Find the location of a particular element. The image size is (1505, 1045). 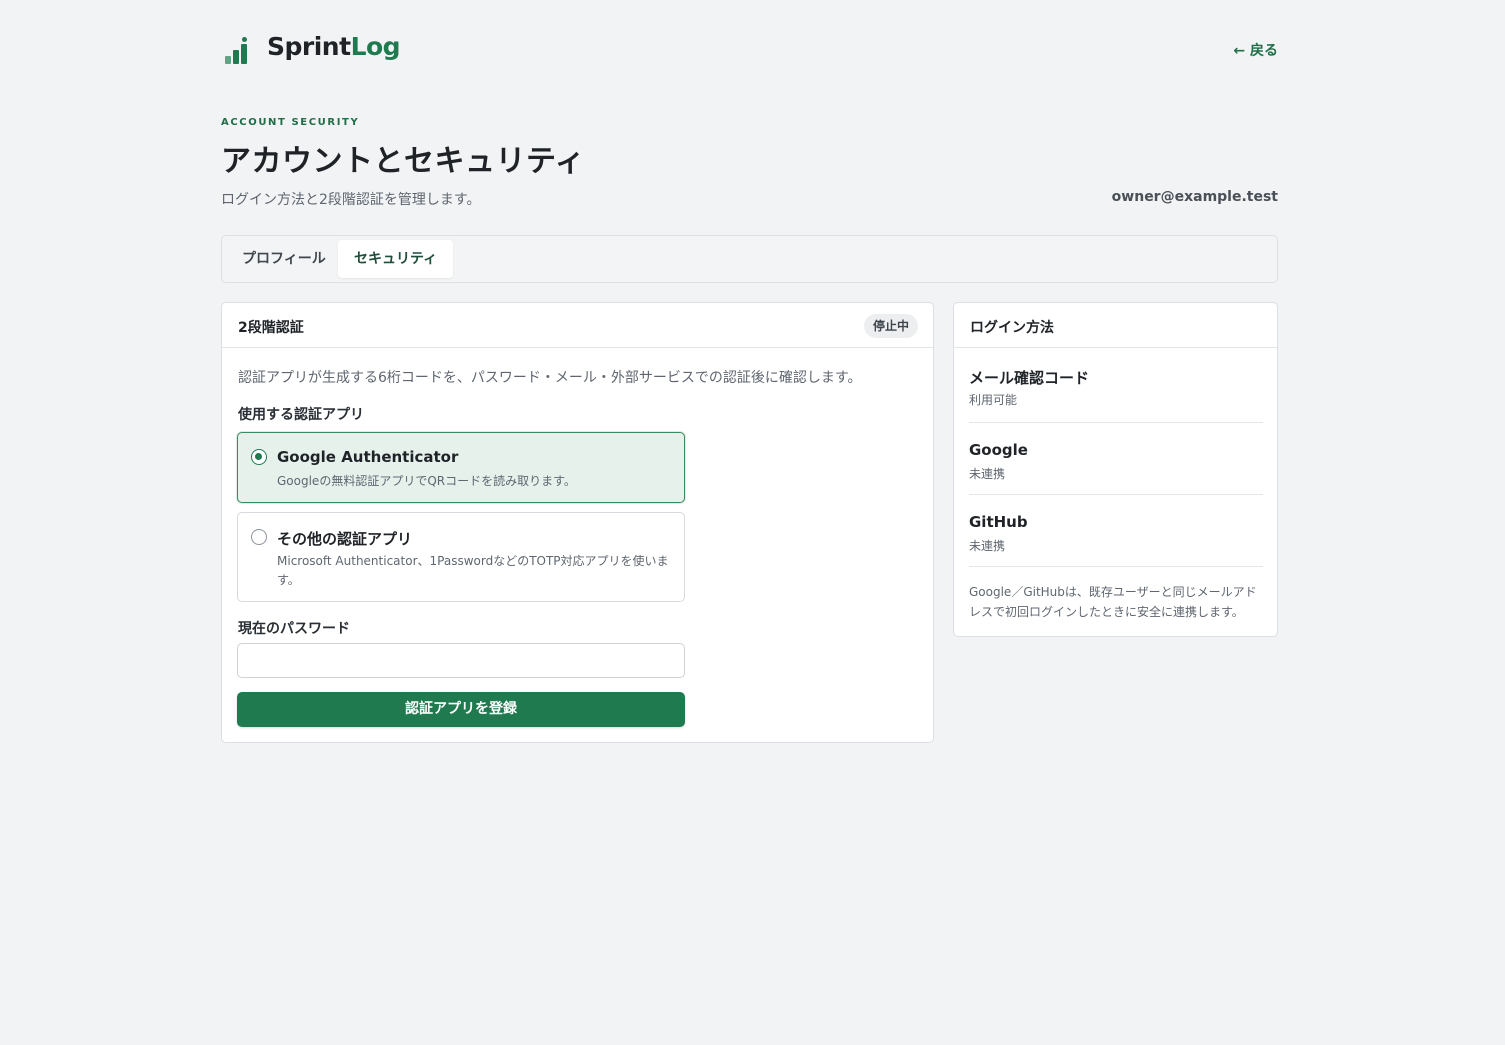

radio-selected-icon is located at coordinates (259, 457).